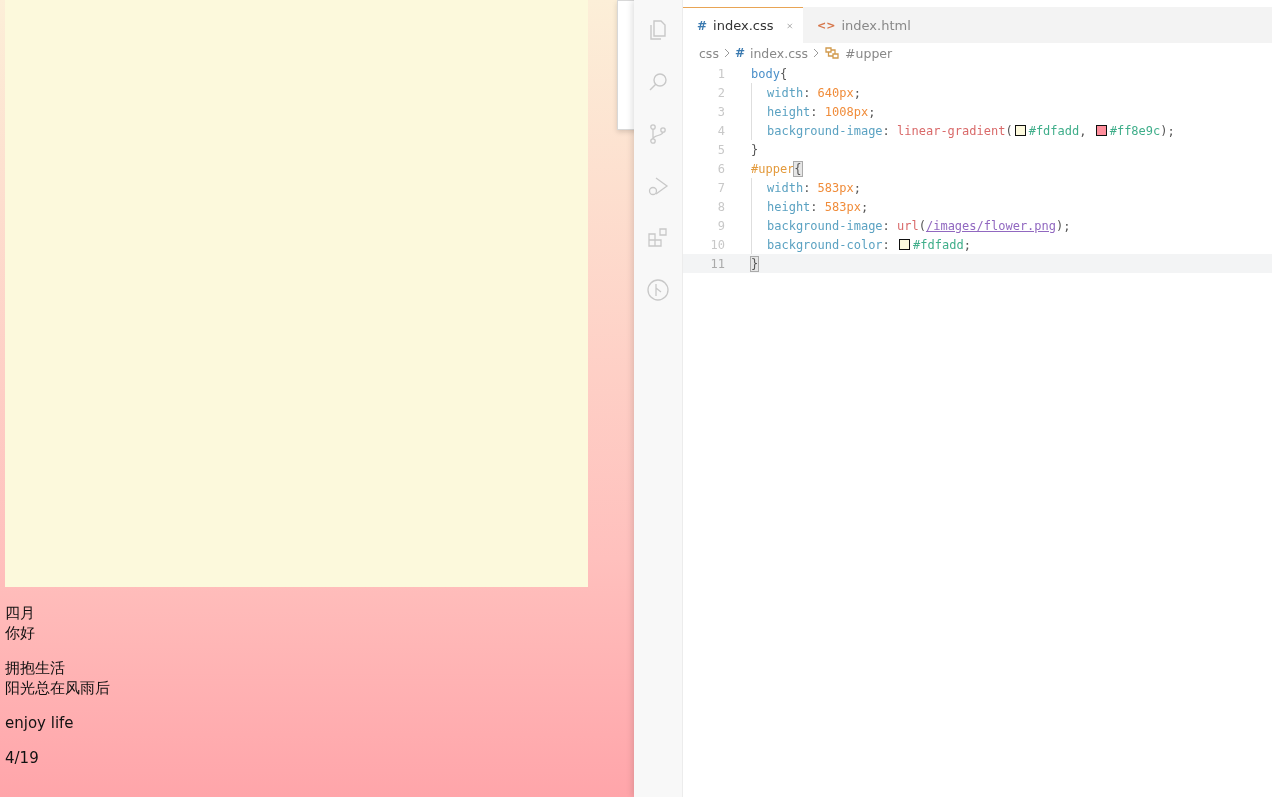 The height and width of the screenshot is (797, 1272). I want to click on file-type-icon: <>, so click(826, 25).